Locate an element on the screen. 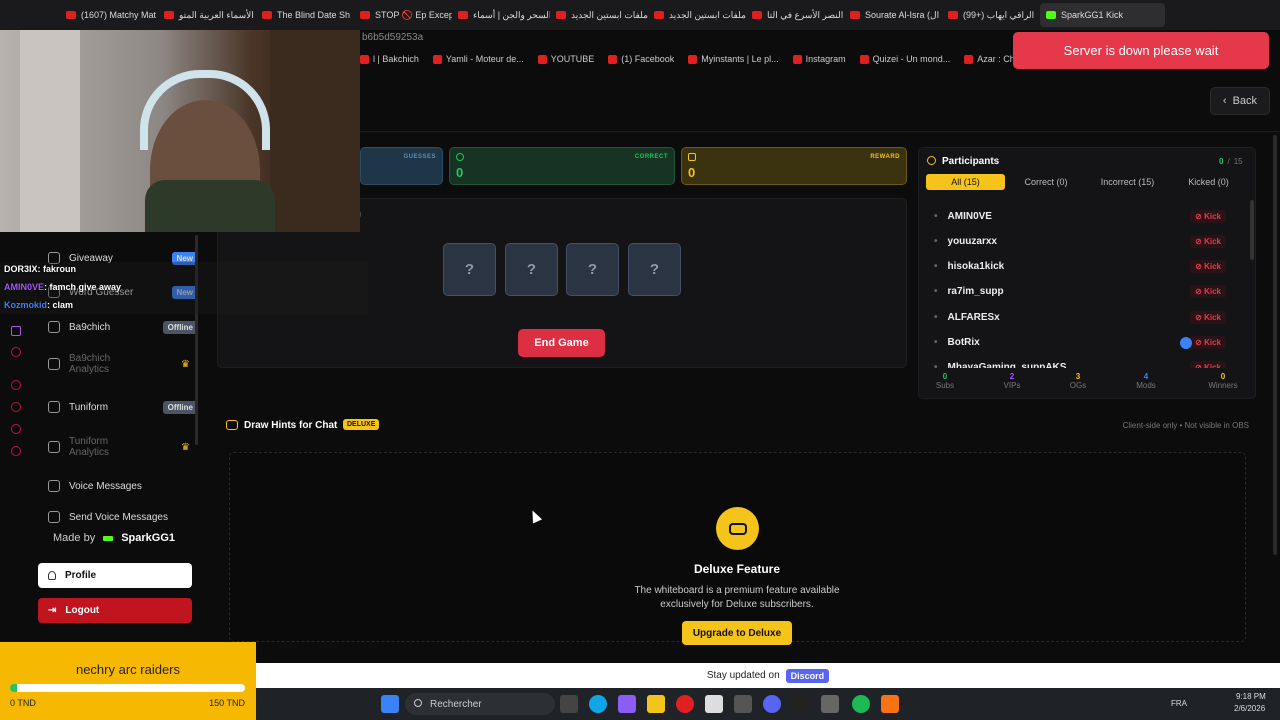  sidebar-item: Ba9chich Offline is located at coordinates (123, 327).